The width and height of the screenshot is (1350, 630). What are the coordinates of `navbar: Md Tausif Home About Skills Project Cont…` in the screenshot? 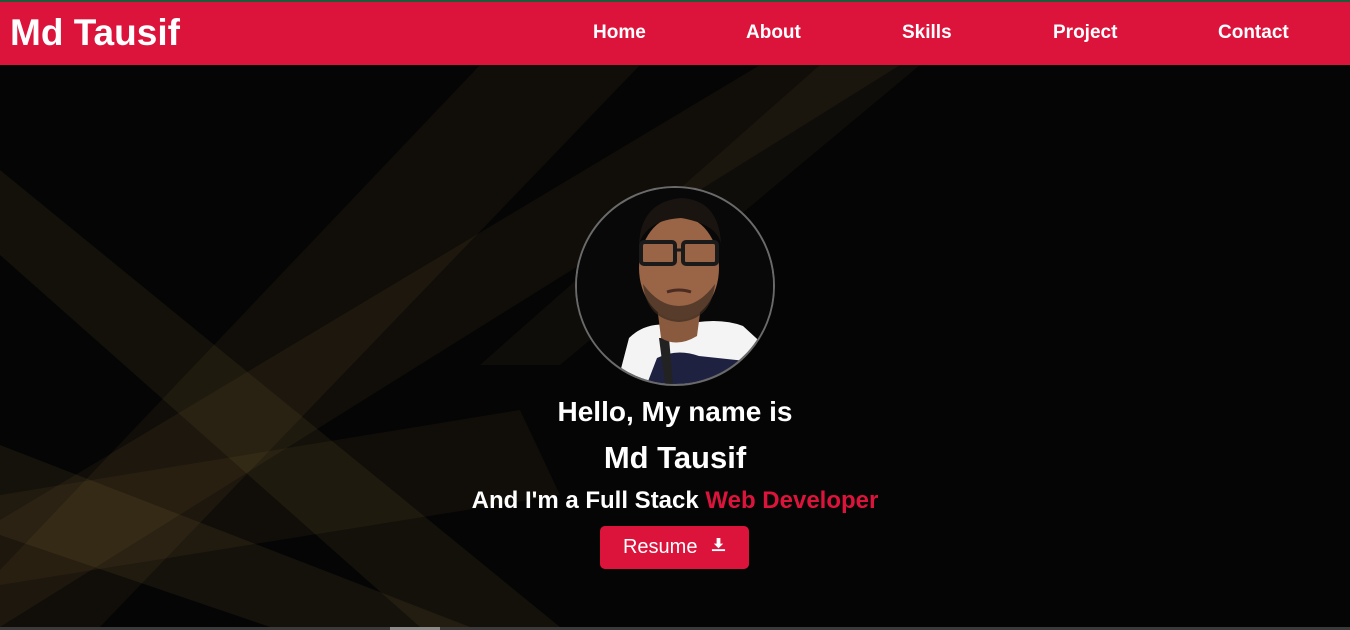 It's located at (675, 33).